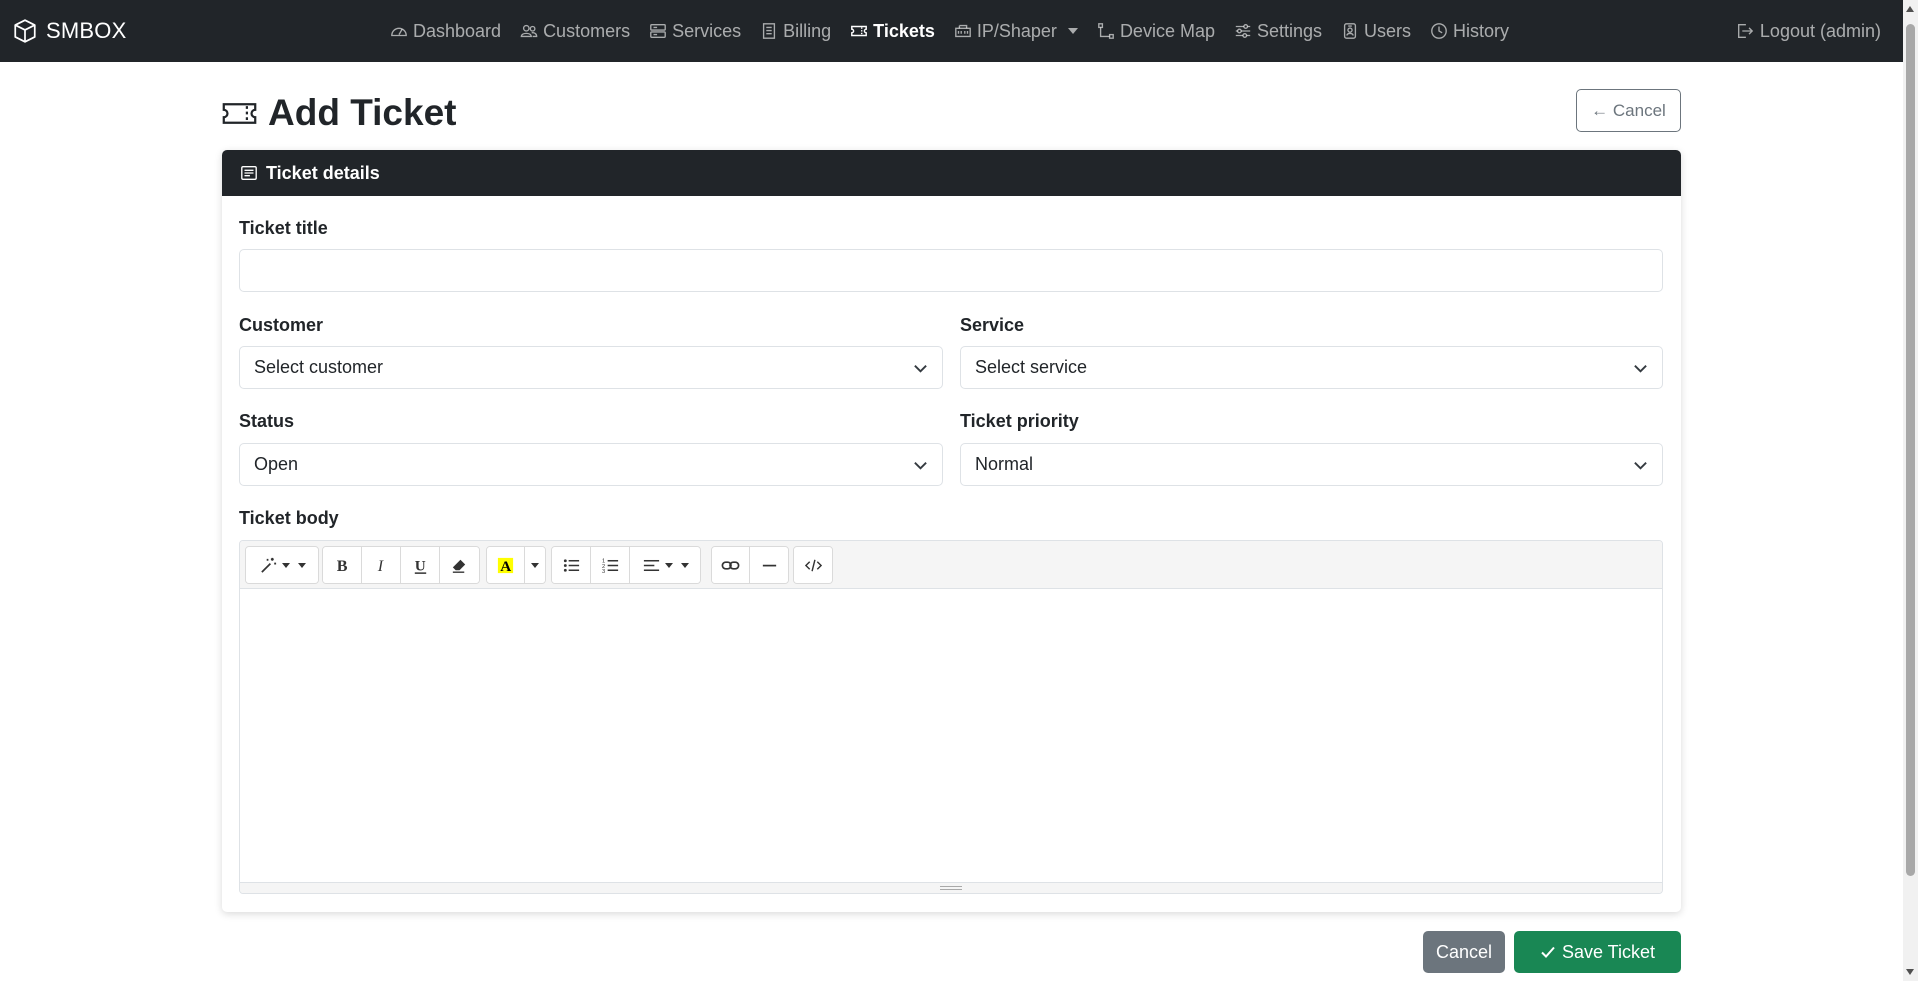 The image size is (1918, 981). I want to click on nav-tickets: Tickets, so click(892, 31).